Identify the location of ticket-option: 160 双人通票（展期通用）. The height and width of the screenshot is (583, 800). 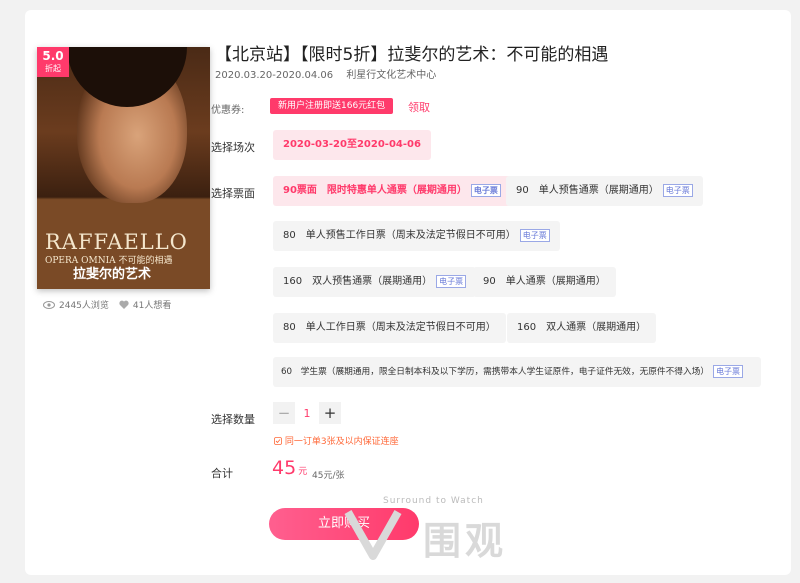
(582, 328).